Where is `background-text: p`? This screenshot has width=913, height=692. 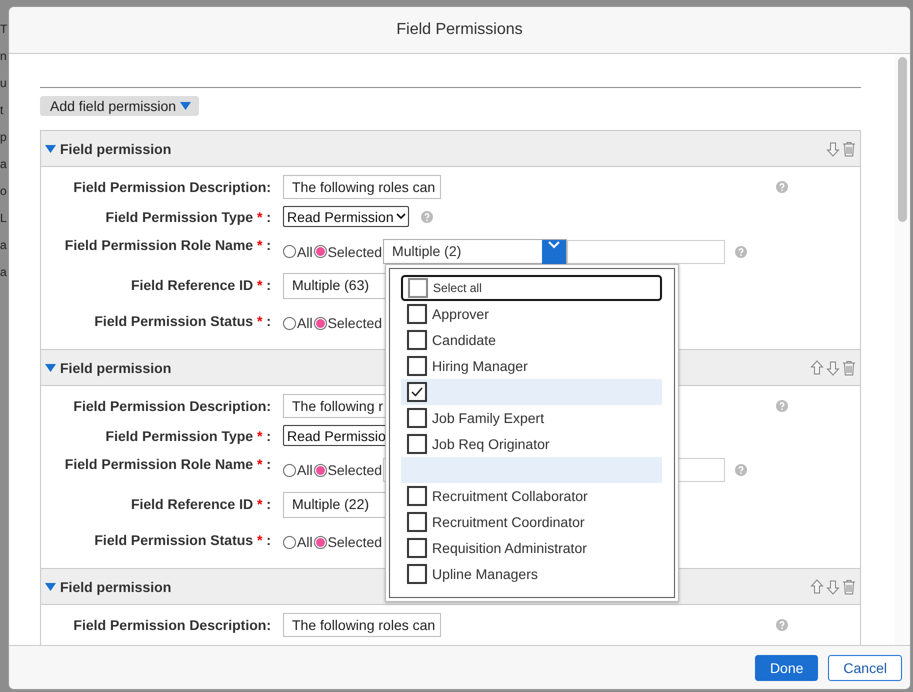 background-text: p is located at coordinates (4, 137).